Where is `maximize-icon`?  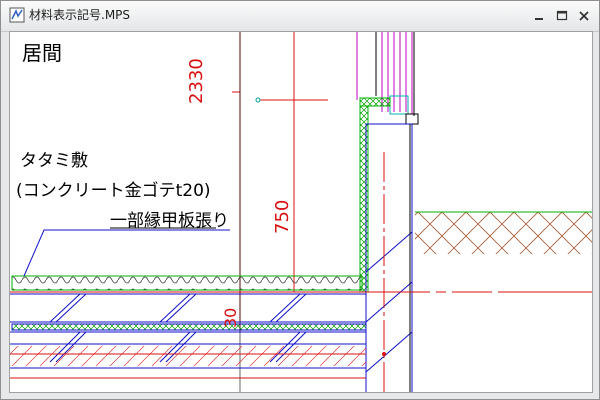
maximize-icon is located at coordinates (562, 16).